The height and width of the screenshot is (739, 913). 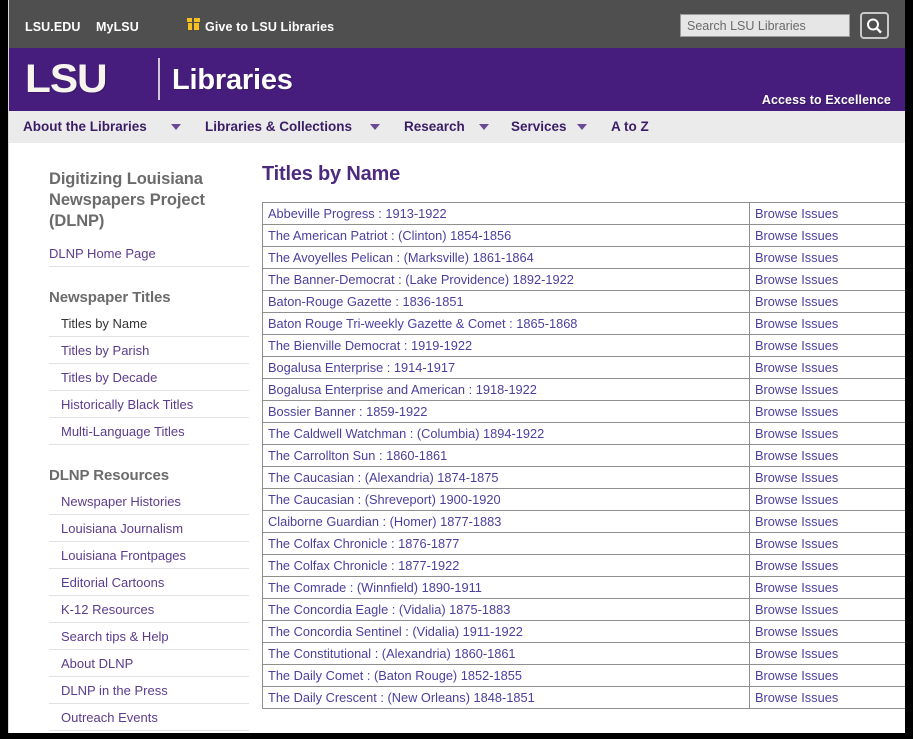 What do you see at coordinates (765, 25) in the screenshot?
I see `search-input` at bounding box center [765, 25].